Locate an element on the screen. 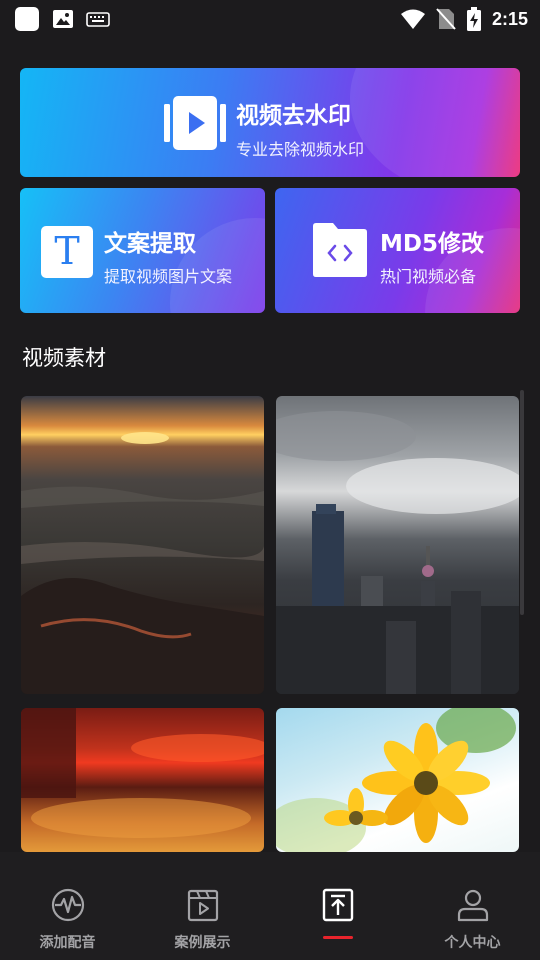  text-t-glyph: T is located at coordinates (67, 251).